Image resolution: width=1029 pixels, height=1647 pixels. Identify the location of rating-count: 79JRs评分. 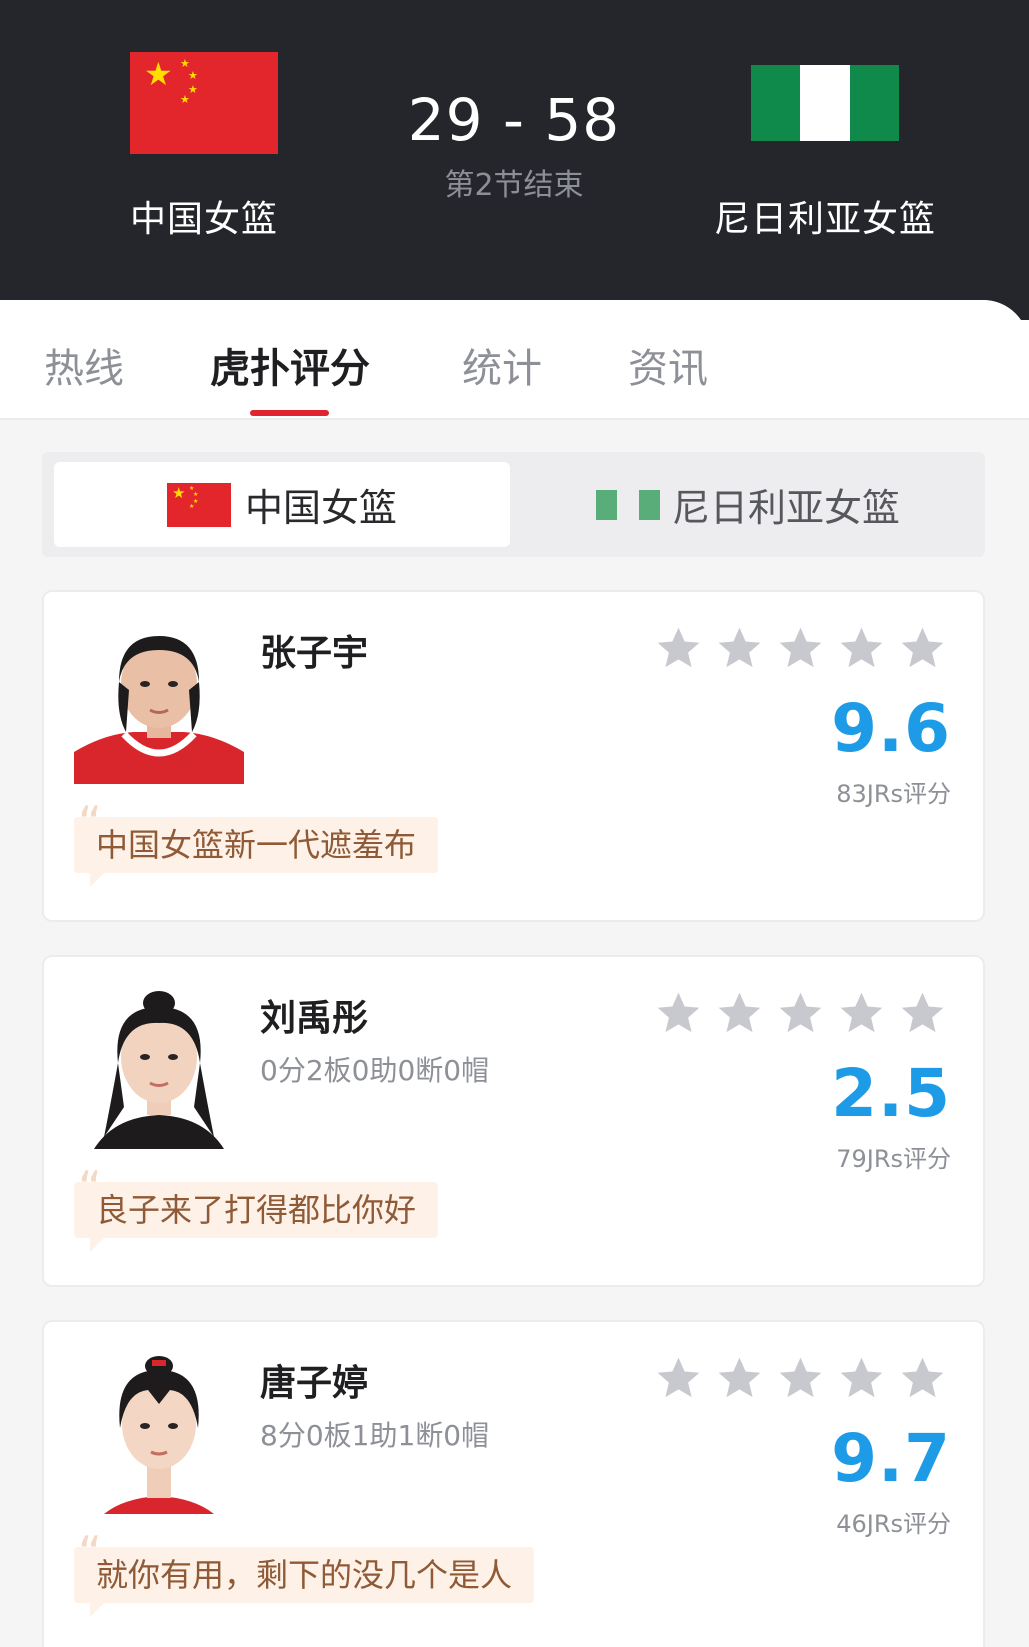
(893, 1159).